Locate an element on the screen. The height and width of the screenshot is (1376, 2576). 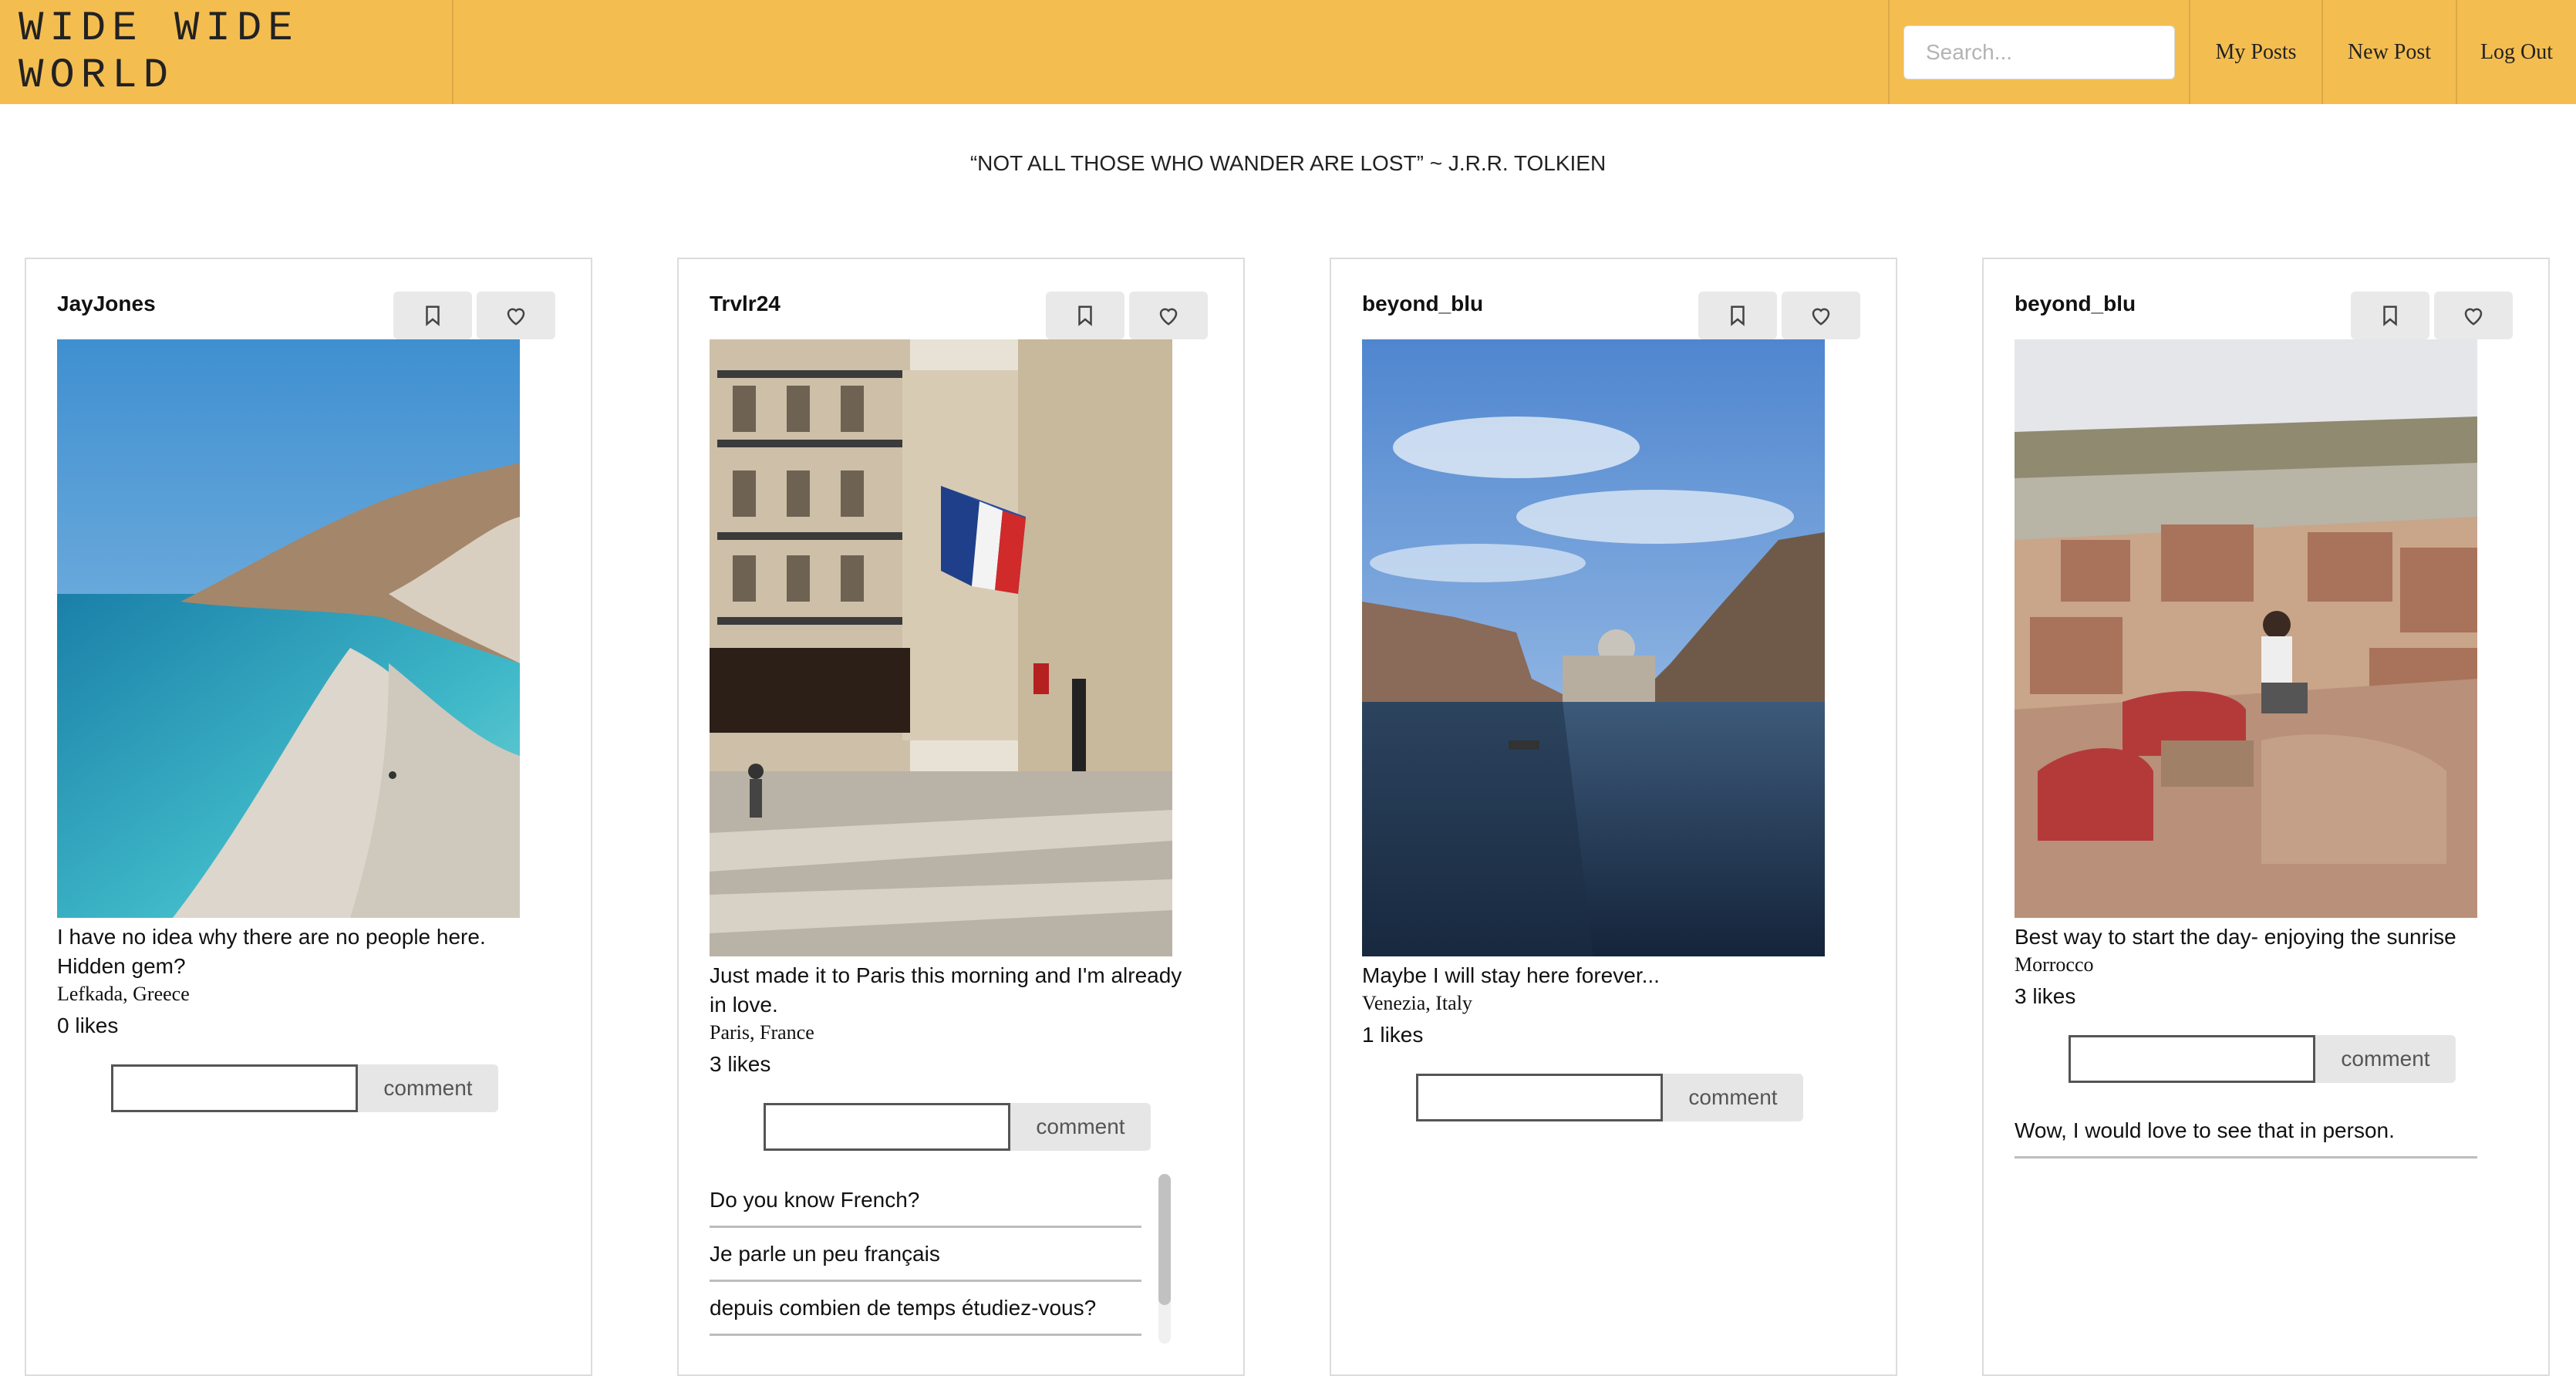
nav-right: My Posts New Post Log Out is located at coordinates (2232, 52).